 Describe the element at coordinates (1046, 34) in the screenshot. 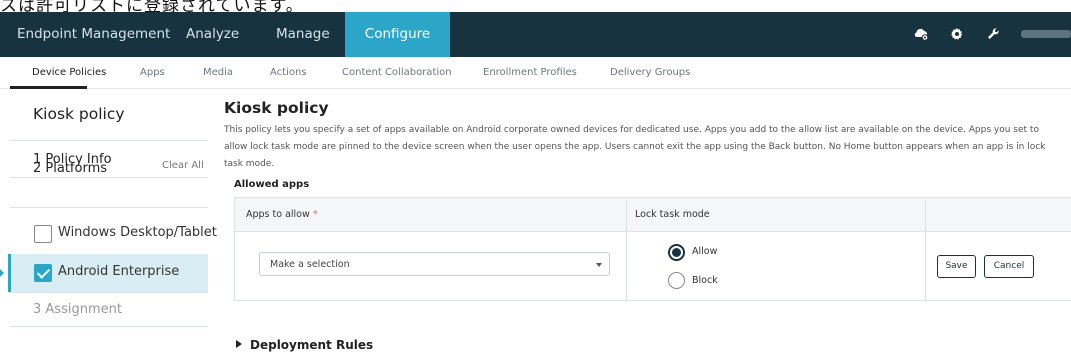

I see `user-account-menu` at that location.